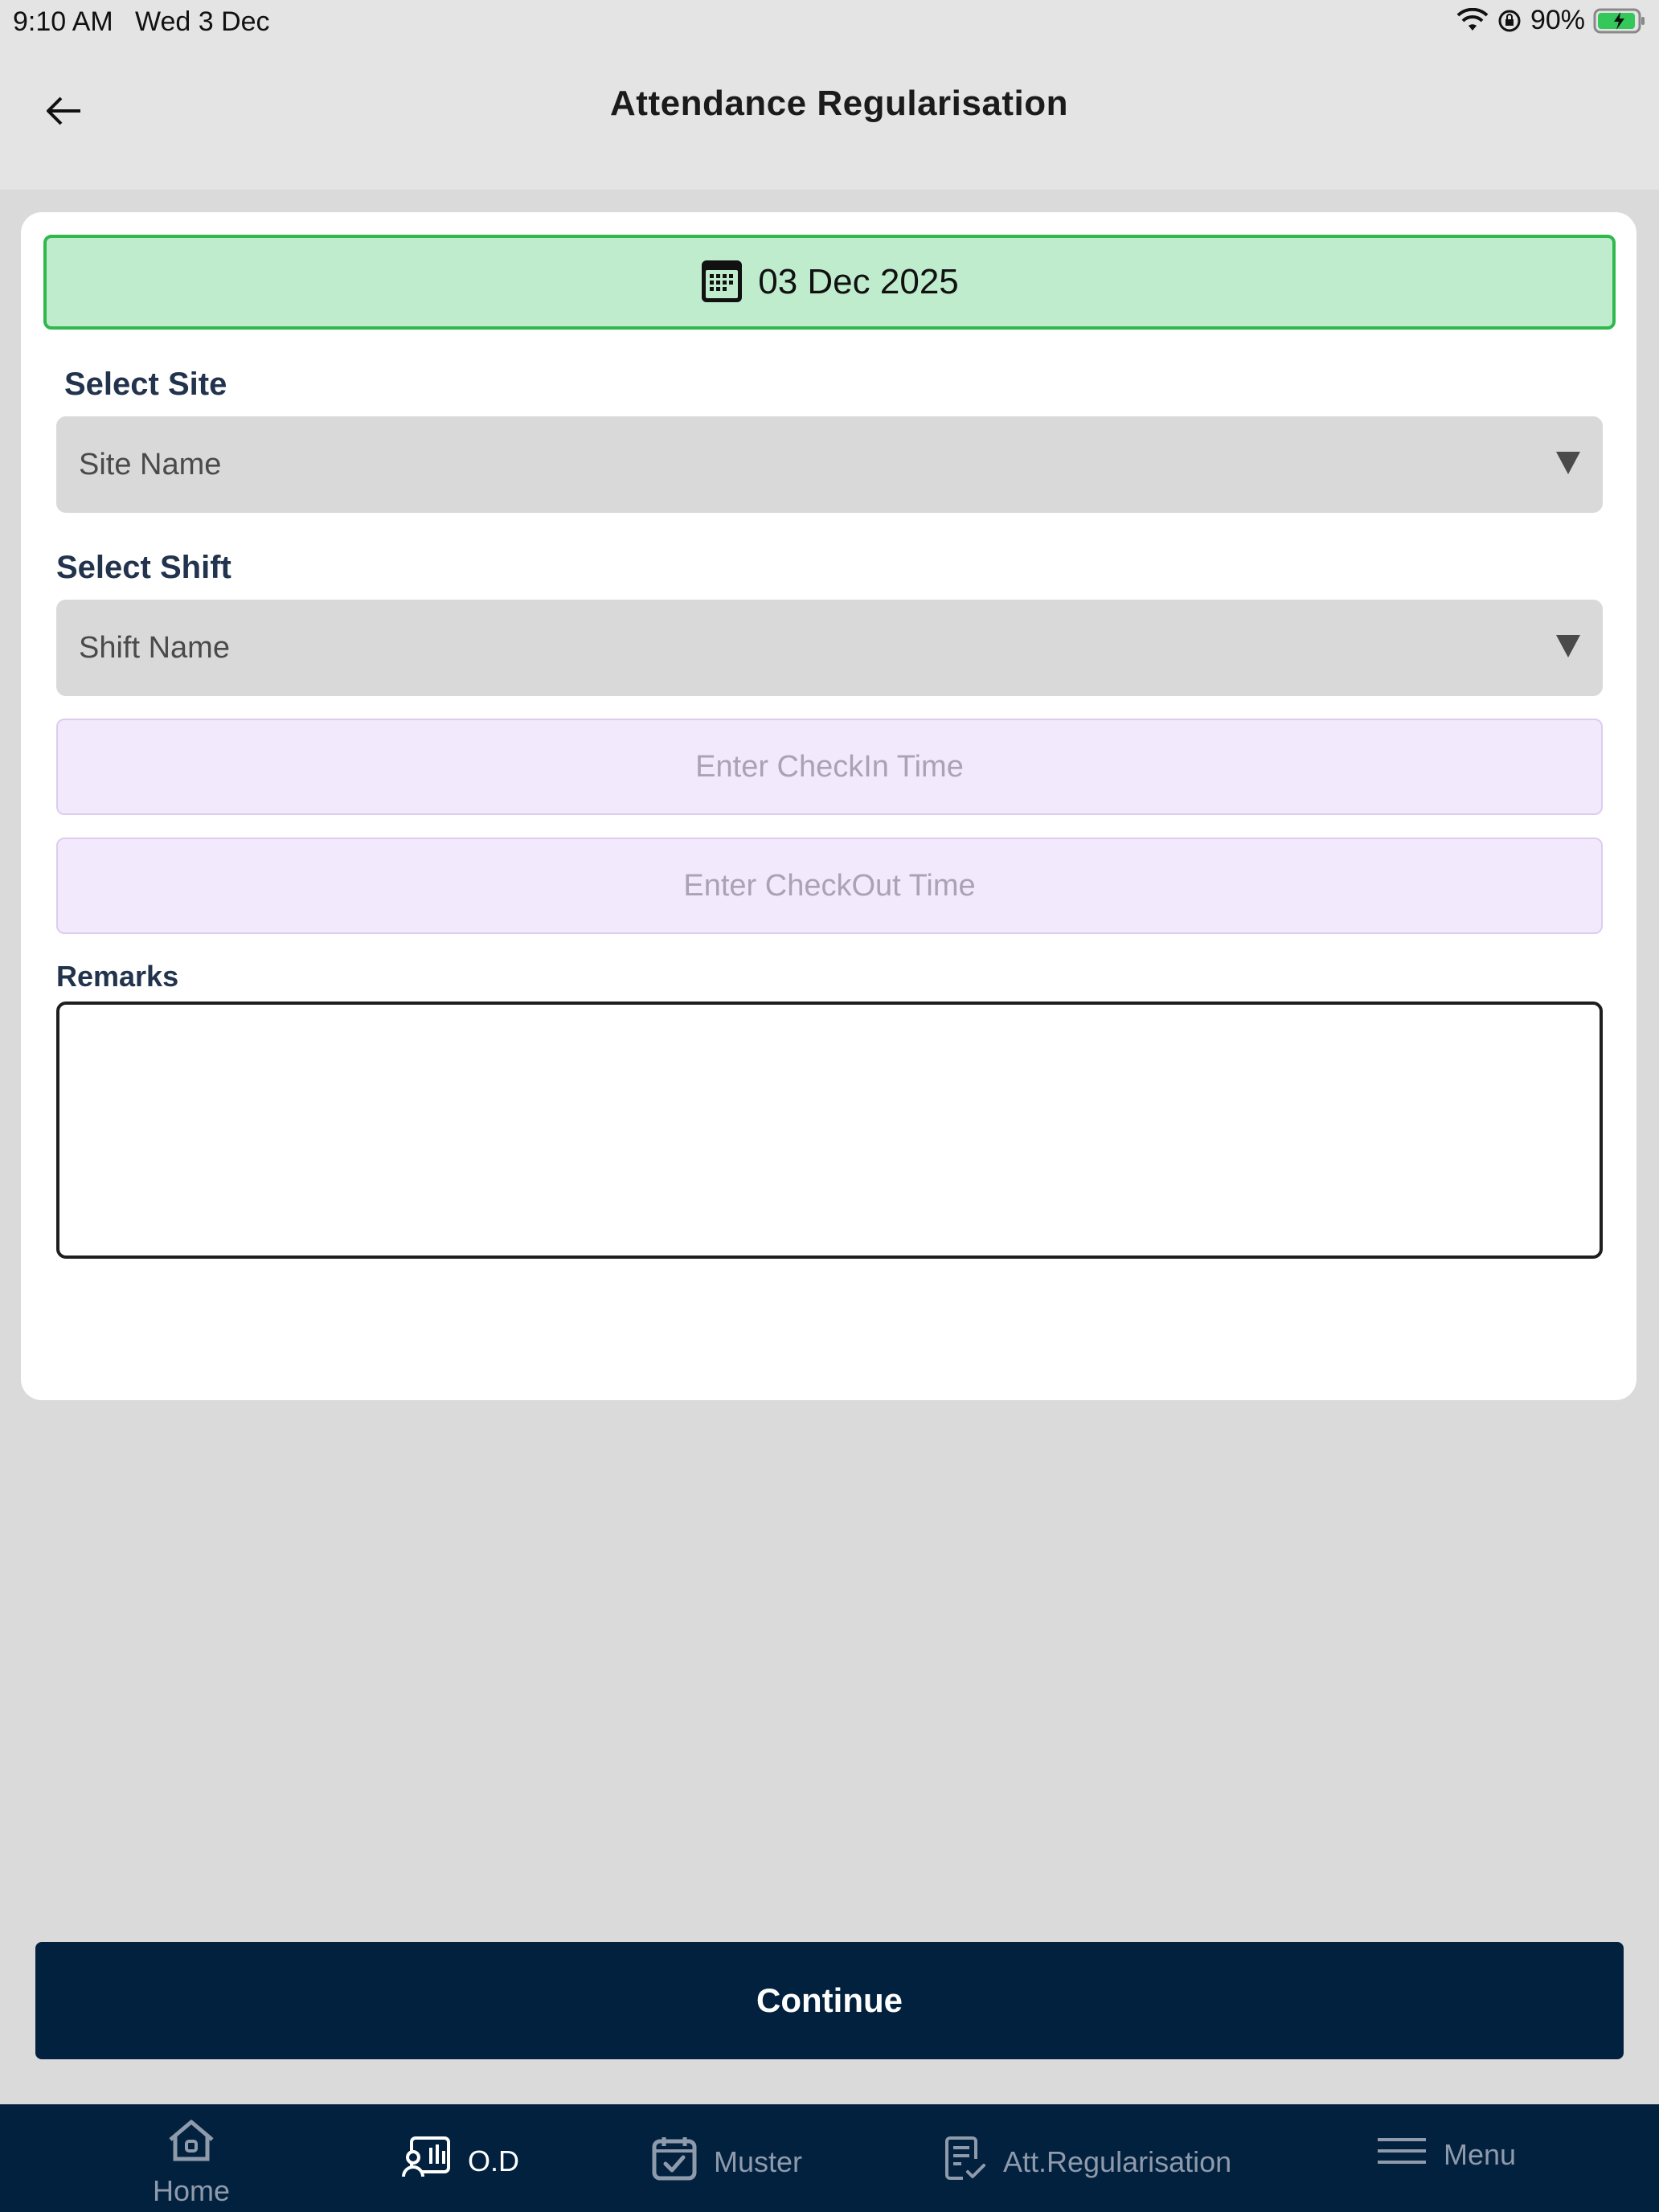  I want to click on tab-att-regularisation: Att.Regularisation, so click(1087, 2162).